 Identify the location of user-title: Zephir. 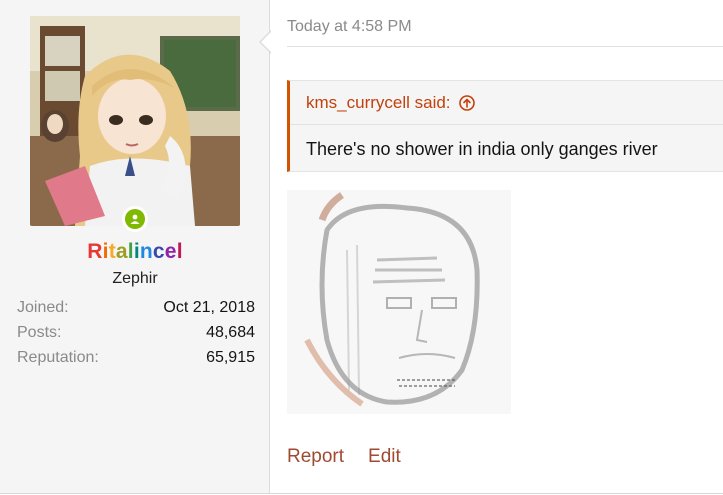
(135, 278).